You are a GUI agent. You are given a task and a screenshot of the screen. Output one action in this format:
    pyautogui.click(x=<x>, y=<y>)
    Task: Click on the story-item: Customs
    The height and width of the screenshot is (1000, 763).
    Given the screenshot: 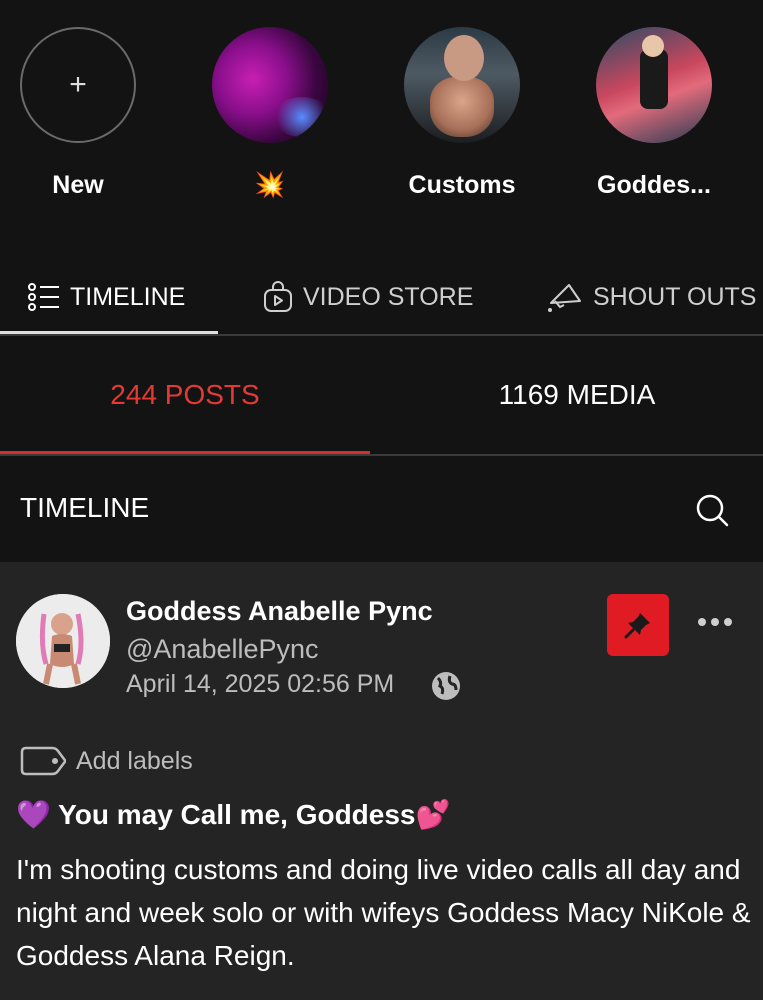 What is the action you would take?
    pyautogui.click(x=462, y=113)
    